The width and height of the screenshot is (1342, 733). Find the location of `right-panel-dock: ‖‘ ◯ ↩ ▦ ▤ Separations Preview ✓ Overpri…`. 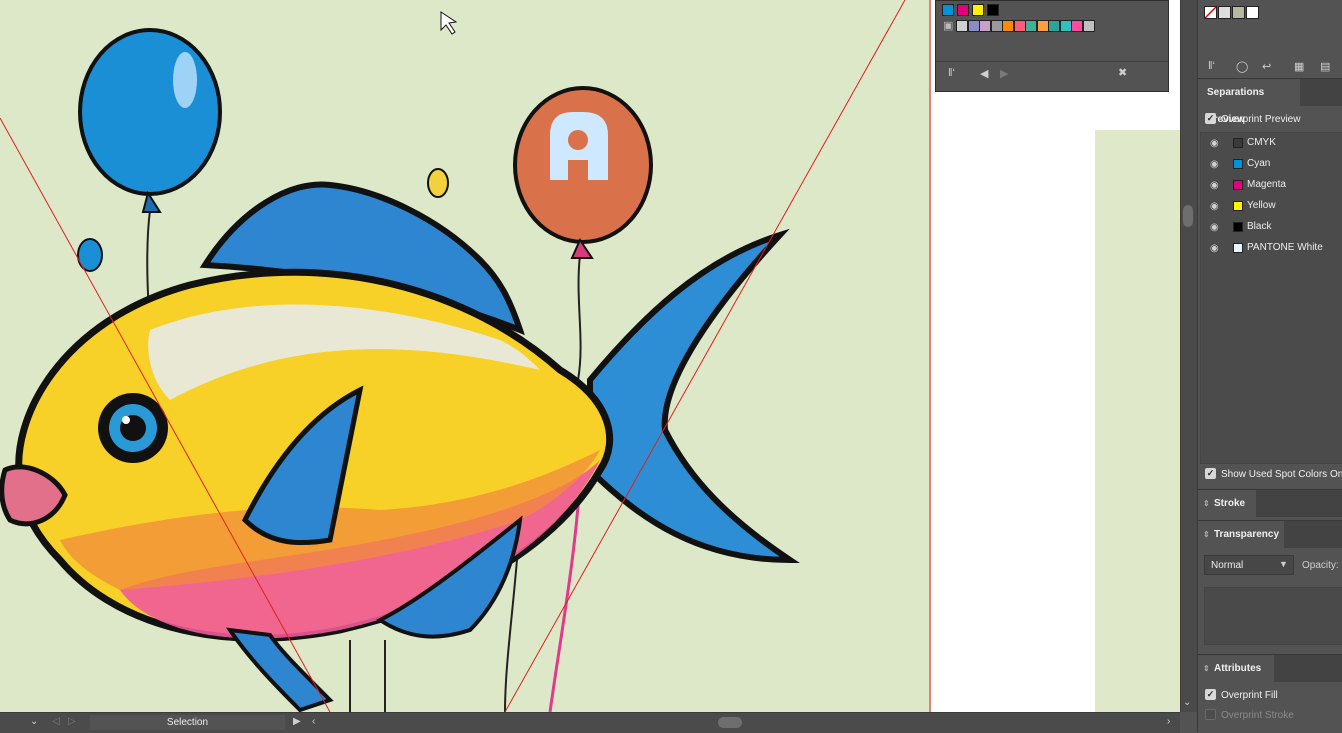

right-panel-dock: ‖‘ ◯ ↩ ▦ ▤ Separations Preview ✓ Overpri… is located at coordinates (1269, 366).